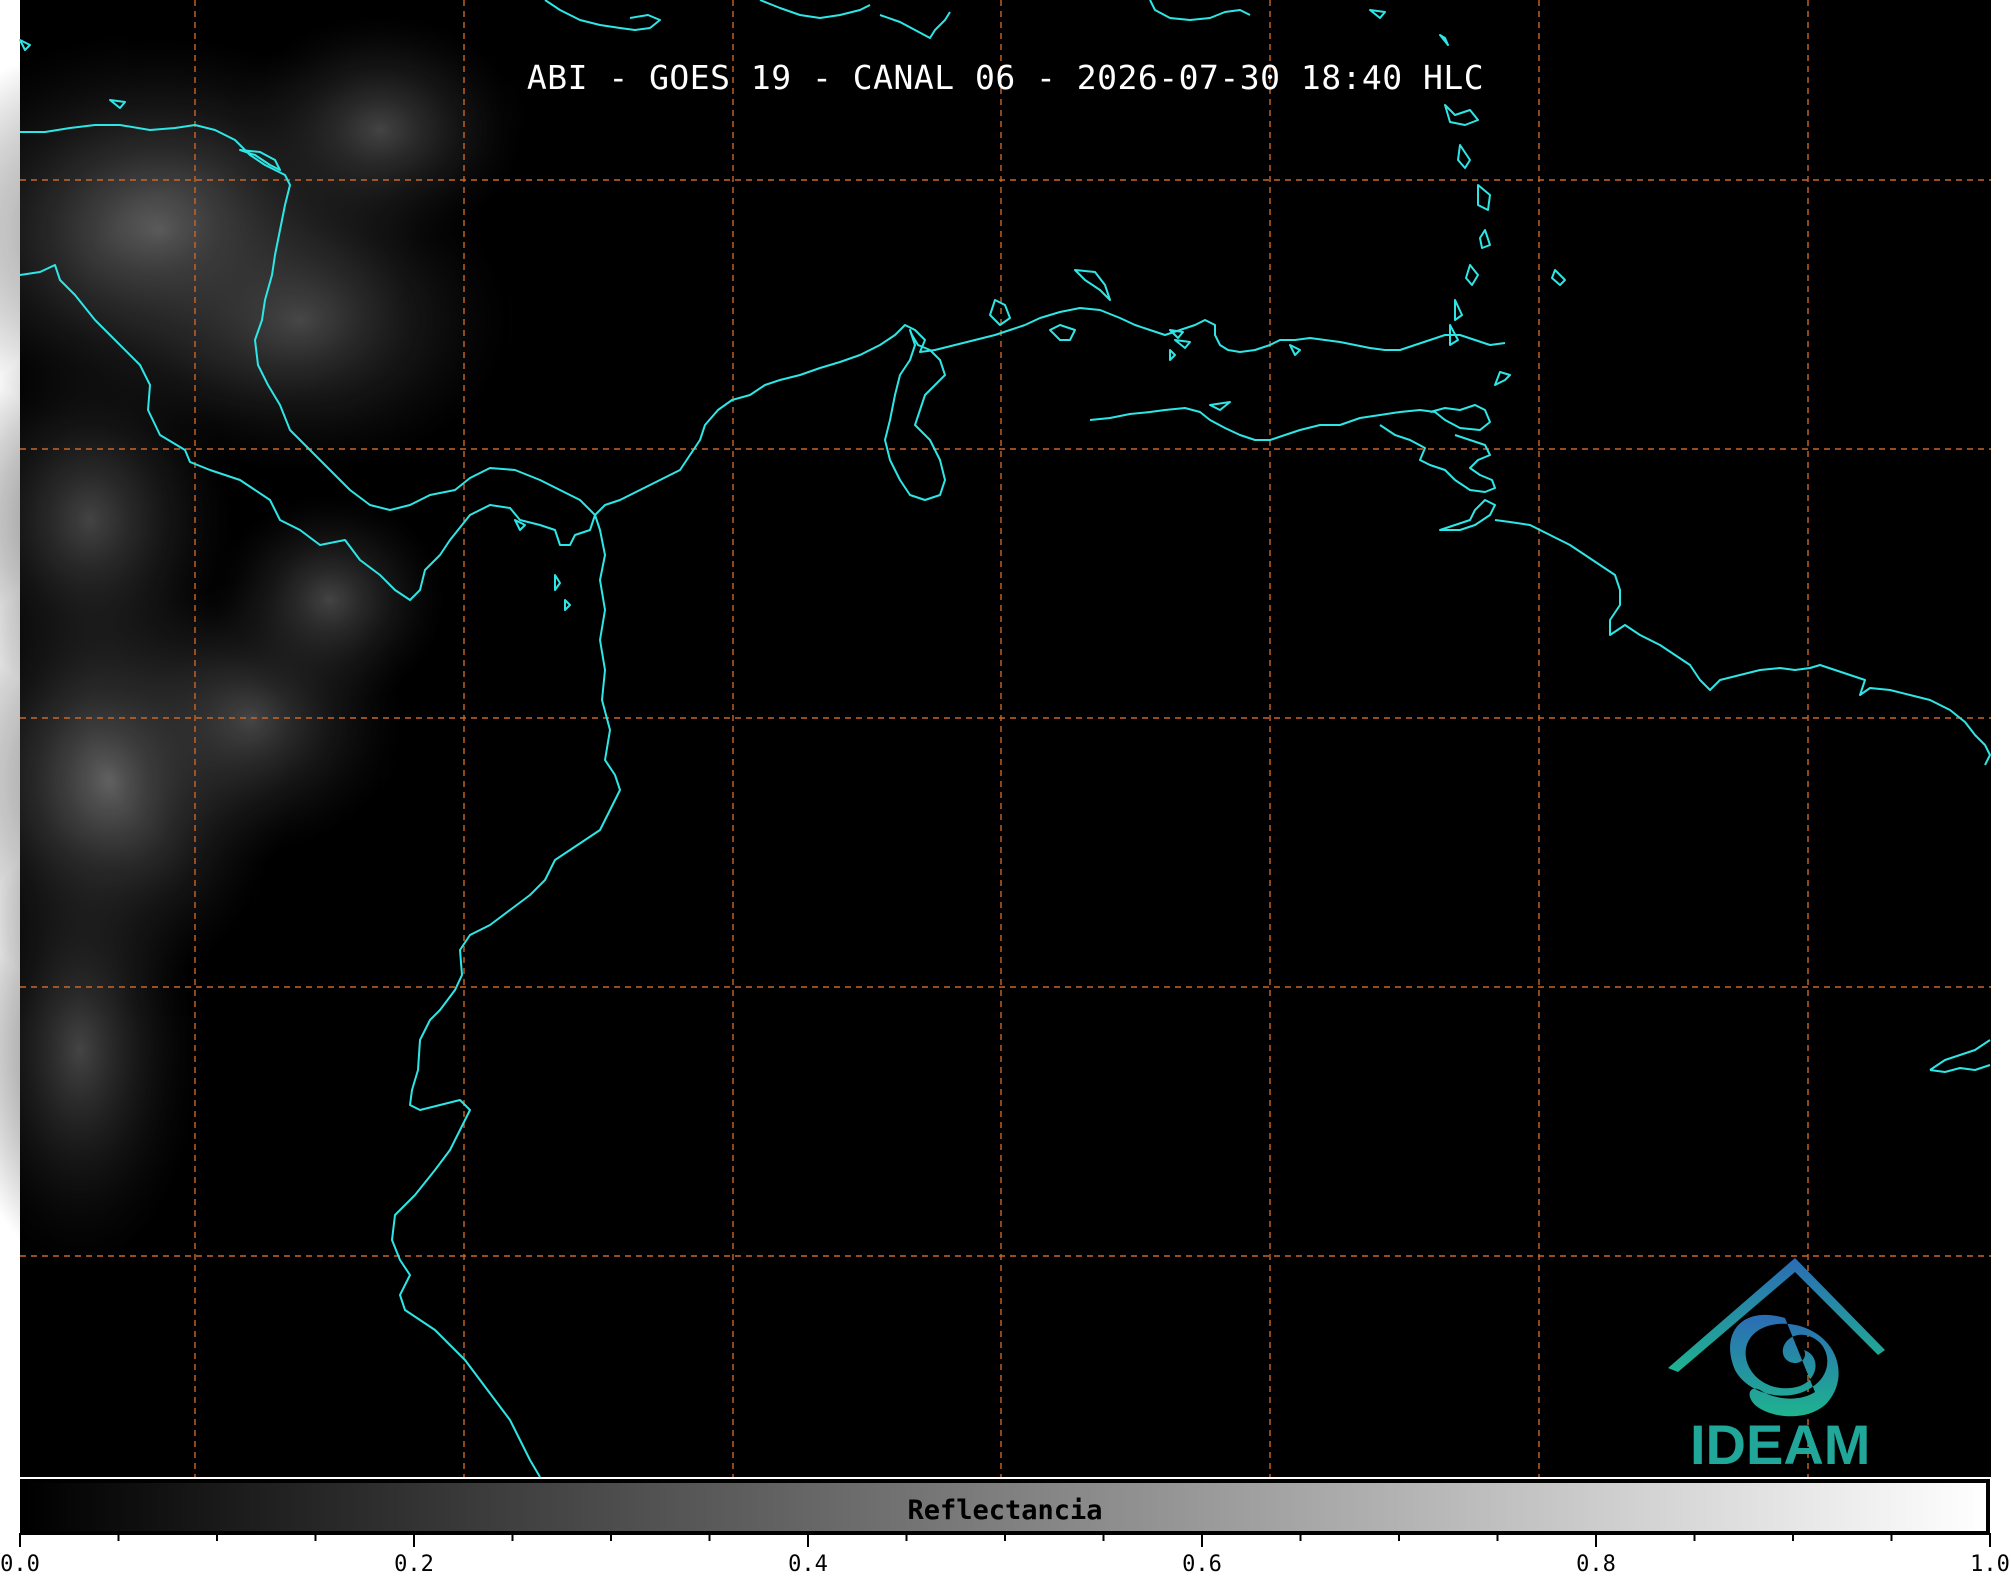 This screenshot has width=2011, height=1577. I want to click on colorbar-label: Reflectancia, so click(1005, 1510).